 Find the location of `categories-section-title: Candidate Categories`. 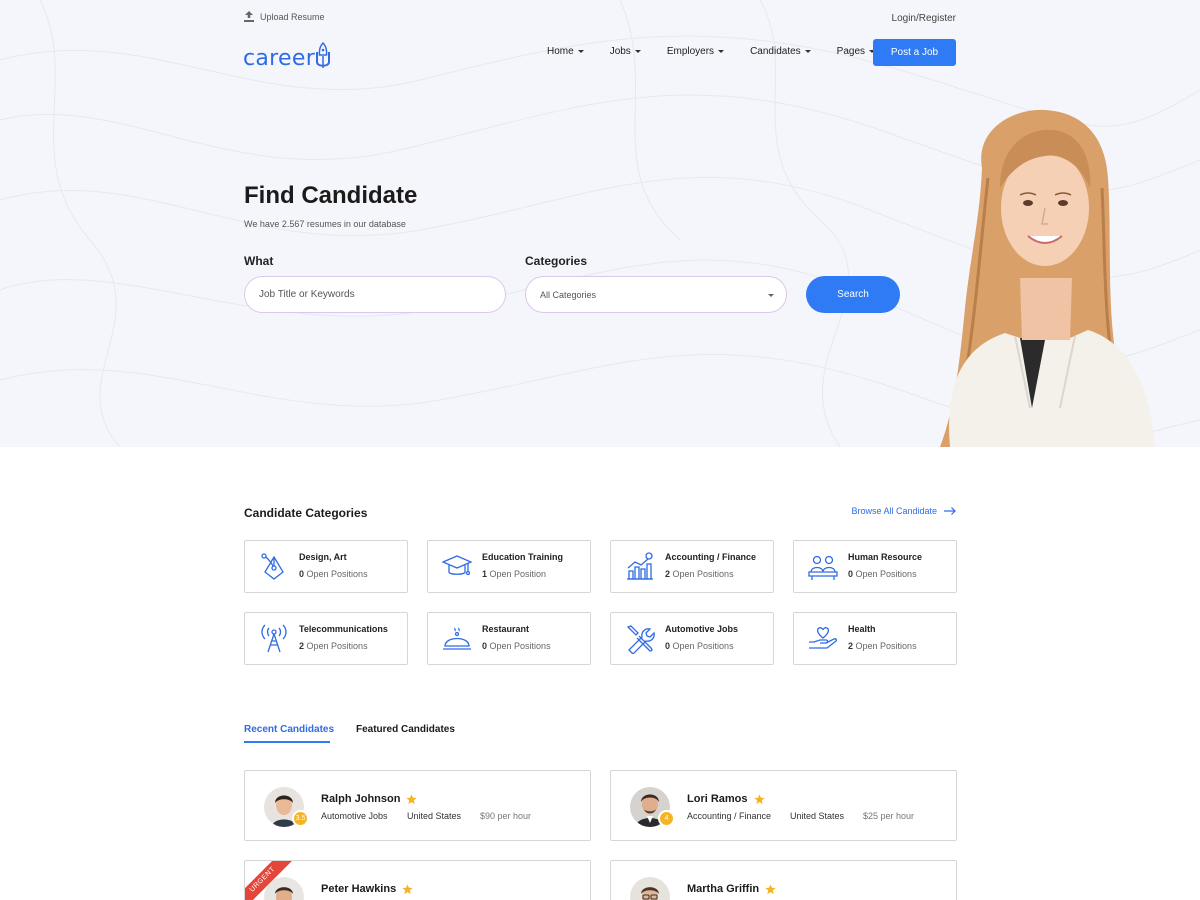

categories-section-title: Candidate Categories is located at coordinates (306, 513).